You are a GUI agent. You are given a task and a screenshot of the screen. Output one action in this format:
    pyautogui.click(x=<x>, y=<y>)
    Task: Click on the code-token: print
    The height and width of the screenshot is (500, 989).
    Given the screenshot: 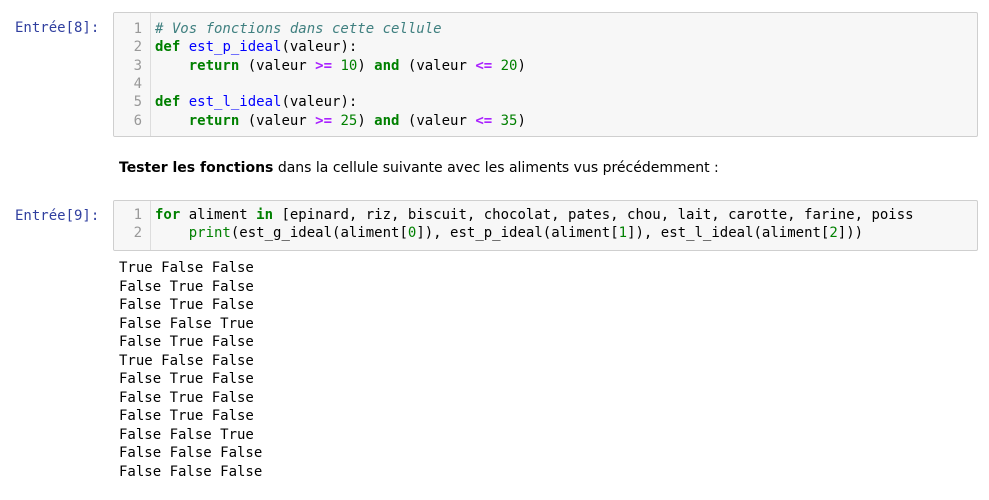 What is the action you would take?
    pyautogui.click(x=209, y=233)
    